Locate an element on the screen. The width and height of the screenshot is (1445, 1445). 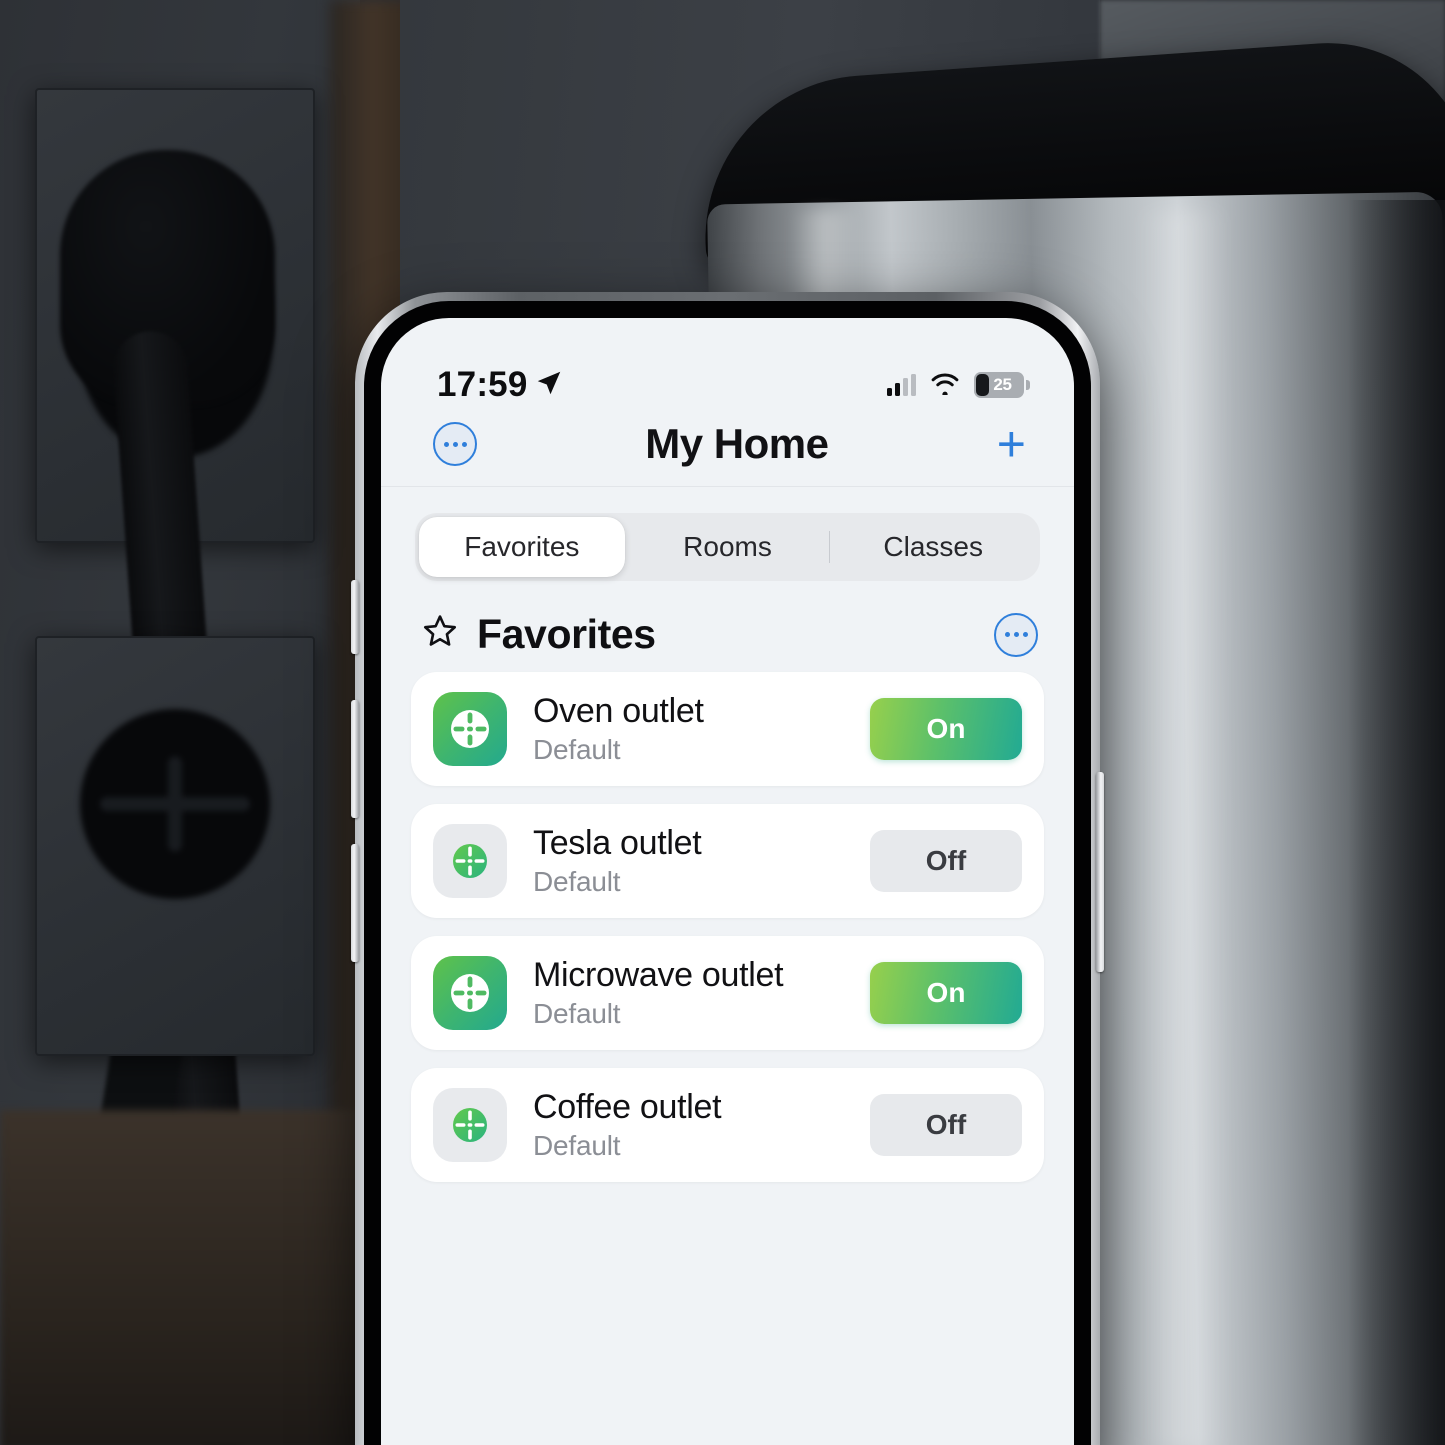
navigation-bar: My Home + is located at coordinates (727, 450).